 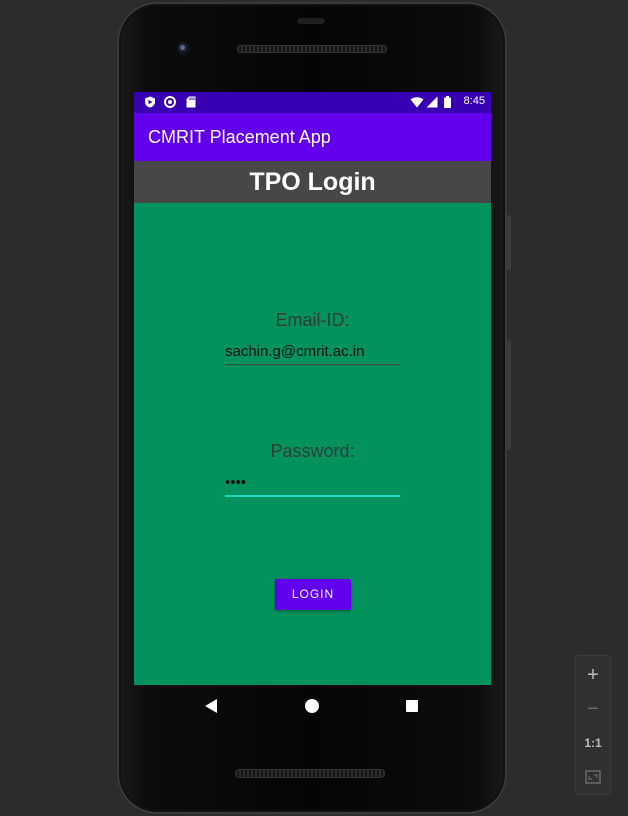 I want to click on front-camera, so click(x=184, y=49).